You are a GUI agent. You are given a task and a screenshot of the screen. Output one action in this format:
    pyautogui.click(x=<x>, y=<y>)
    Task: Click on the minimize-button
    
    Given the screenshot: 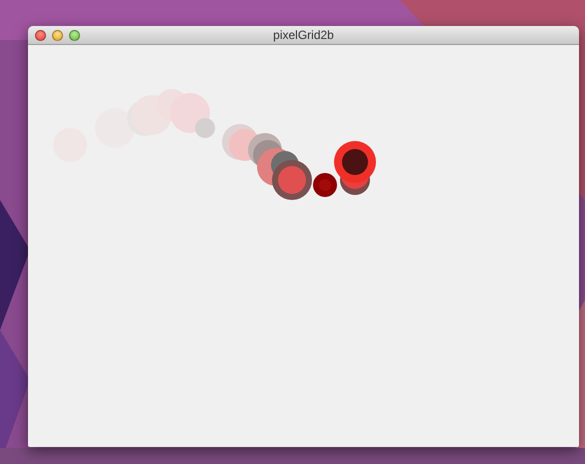 What is the action you would take?
    pyautogui.click(x=57, y=35)
    